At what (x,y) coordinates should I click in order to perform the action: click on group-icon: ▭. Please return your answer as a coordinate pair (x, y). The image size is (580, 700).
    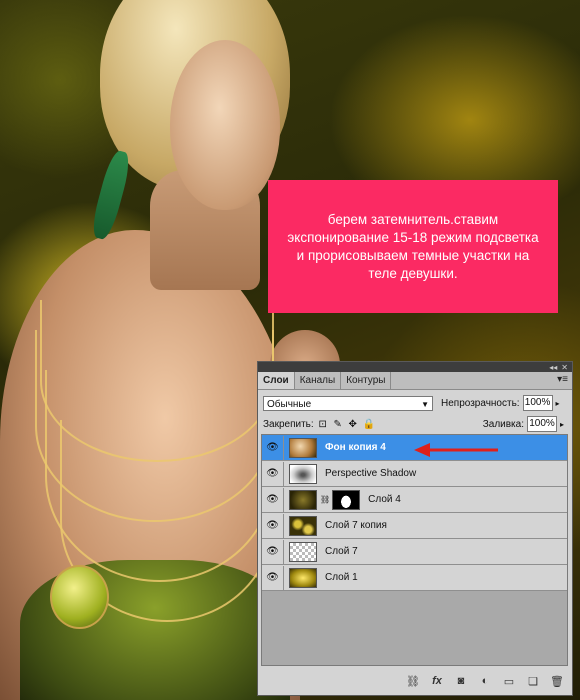
    Looking at the image, I should click on (509, 681).